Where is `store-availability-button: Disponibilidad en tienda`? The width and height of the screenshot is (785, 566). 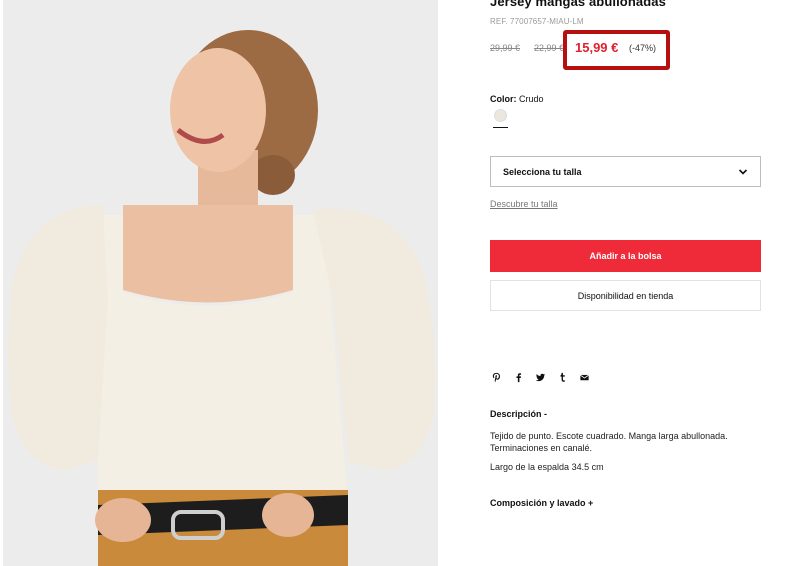
store-availability-button: Disponibilidad en tienda is located at coordinates (625, 295).